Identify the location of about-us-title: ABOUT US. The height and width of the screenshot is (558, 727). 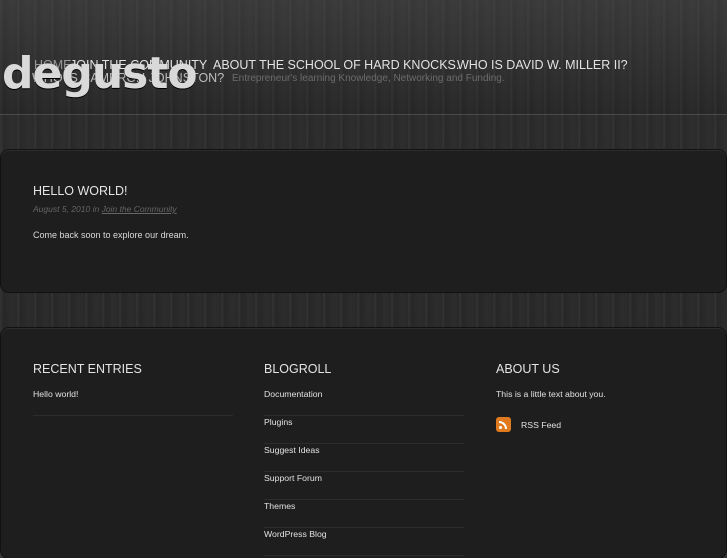
(528, 369).